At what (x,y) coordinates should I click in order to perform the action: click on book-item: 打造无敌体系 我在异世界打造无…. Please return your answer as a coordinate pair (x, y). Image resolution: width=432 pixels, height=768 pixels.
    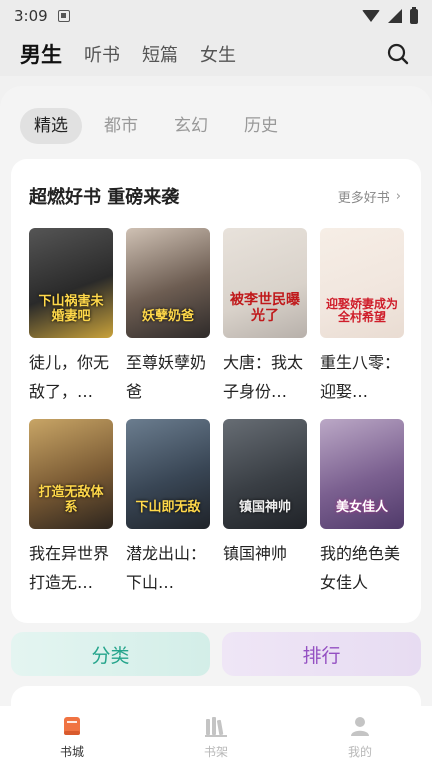
    Looking at the image, I should click on (71, 508).